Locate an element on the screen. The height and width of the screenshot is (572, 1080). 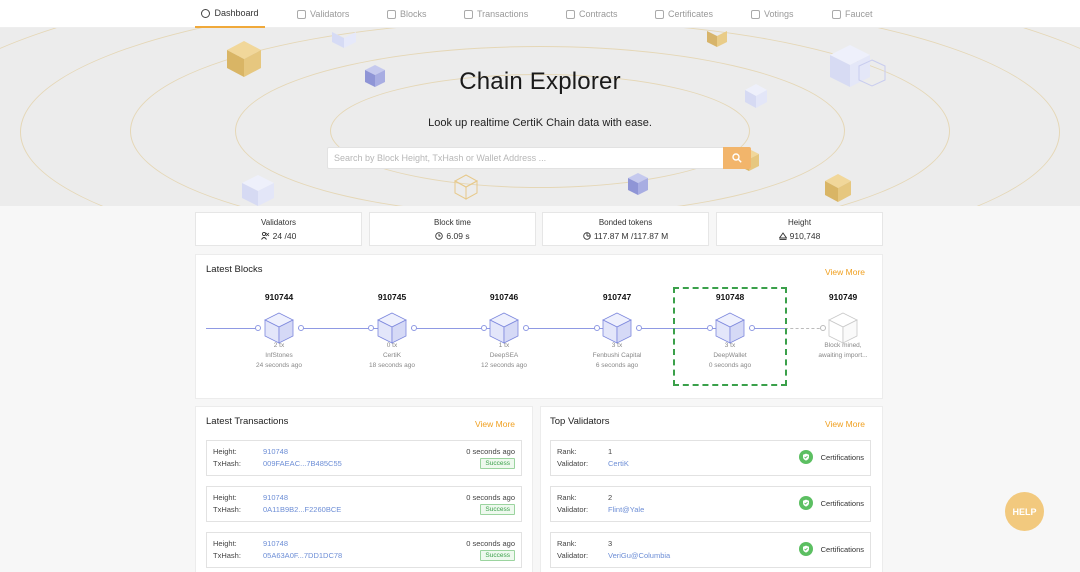
transactions-icon is located at coordinates (468, 14).